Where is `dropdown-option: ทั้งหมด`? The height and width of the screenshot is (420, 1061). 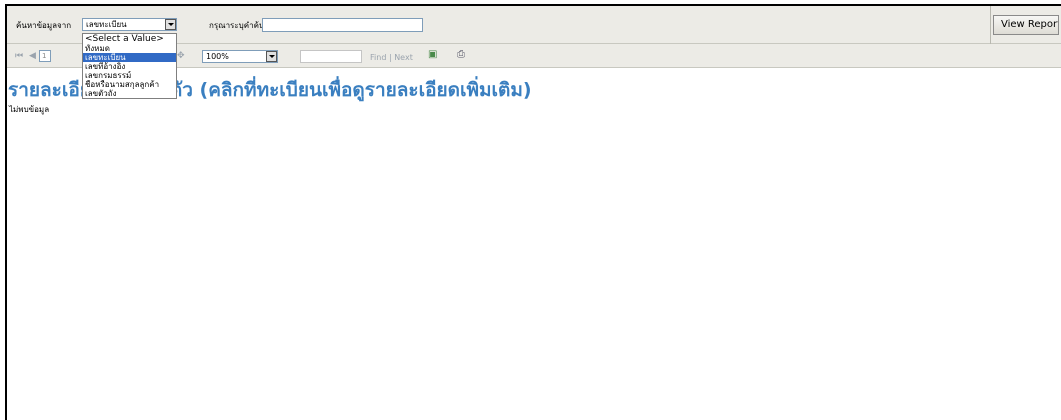 dropdown-option: ทั้งหมด is located at coordinates (129, 48).